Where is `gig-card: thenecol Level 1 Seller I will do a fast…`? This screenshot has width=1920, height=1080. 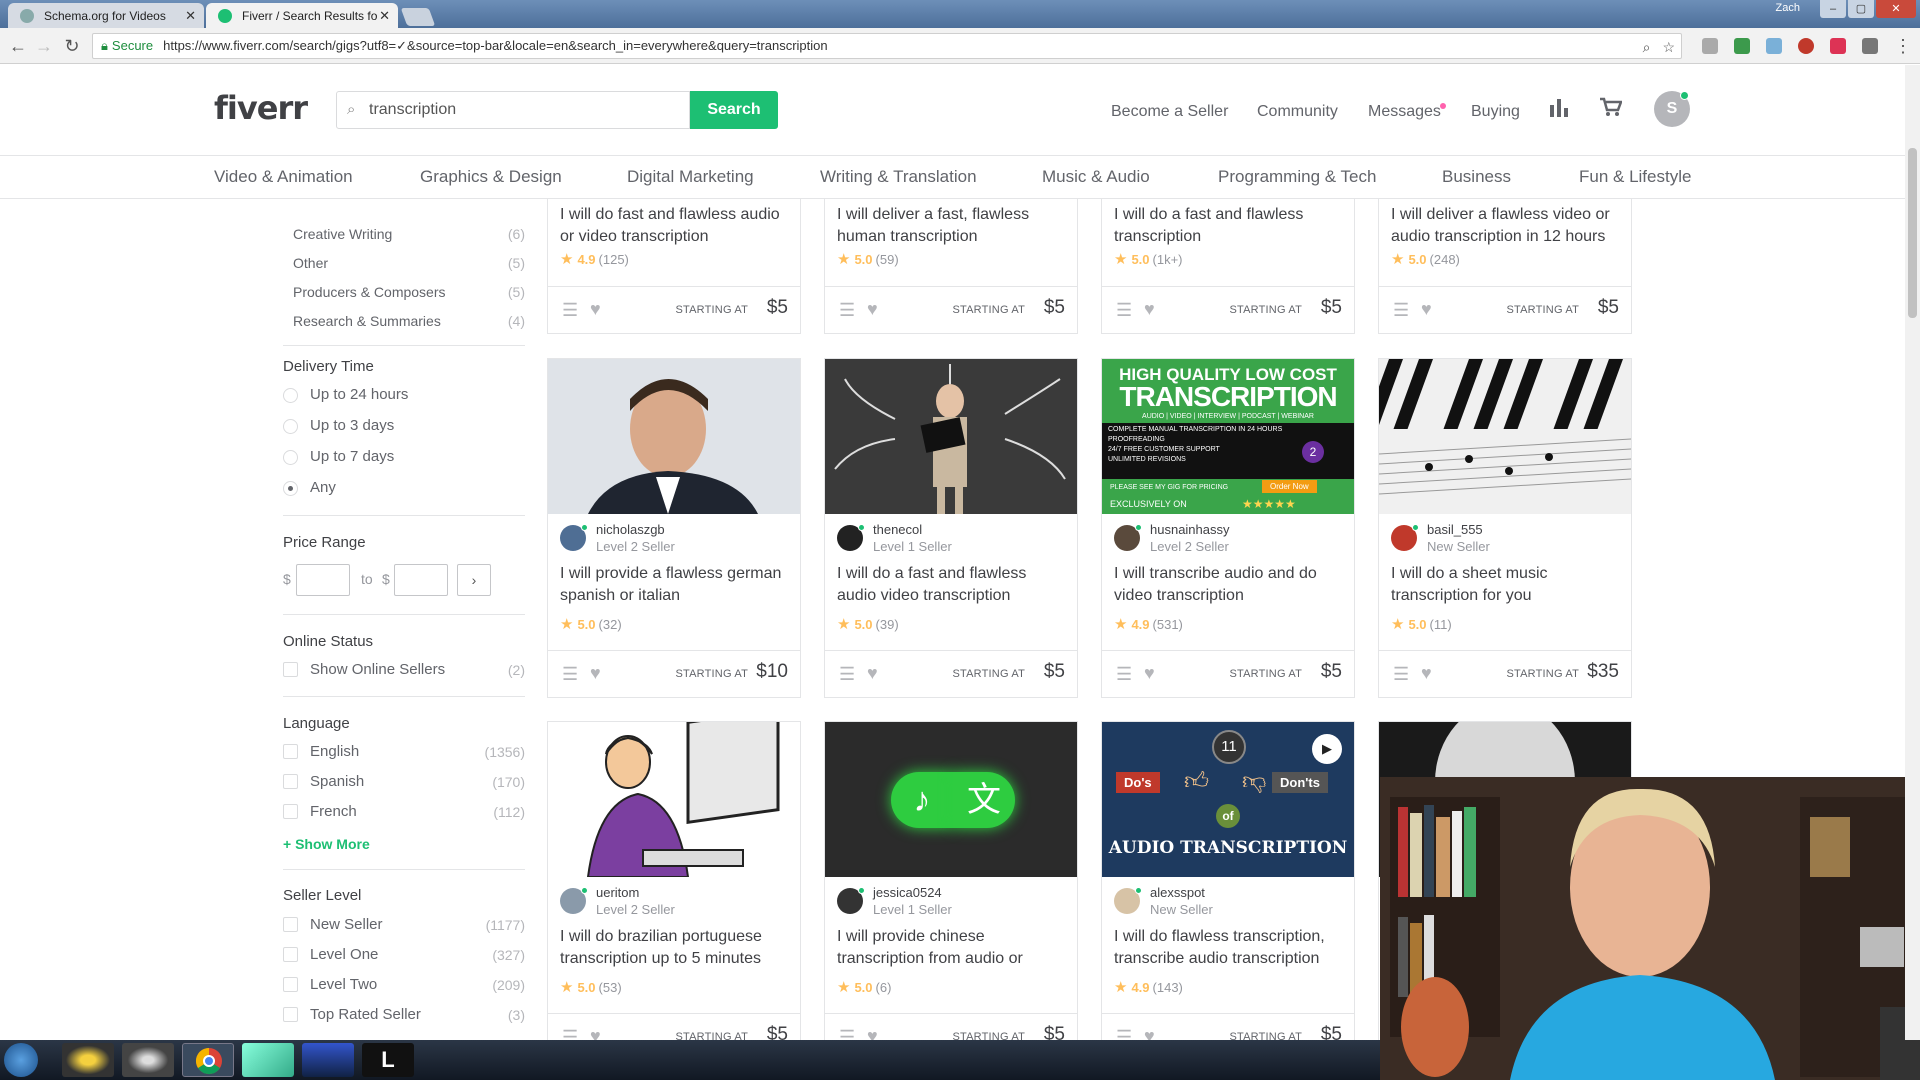
gig-card: thenecol Level 1 Seller I will do a fast… is located at coordinates (951, 528).